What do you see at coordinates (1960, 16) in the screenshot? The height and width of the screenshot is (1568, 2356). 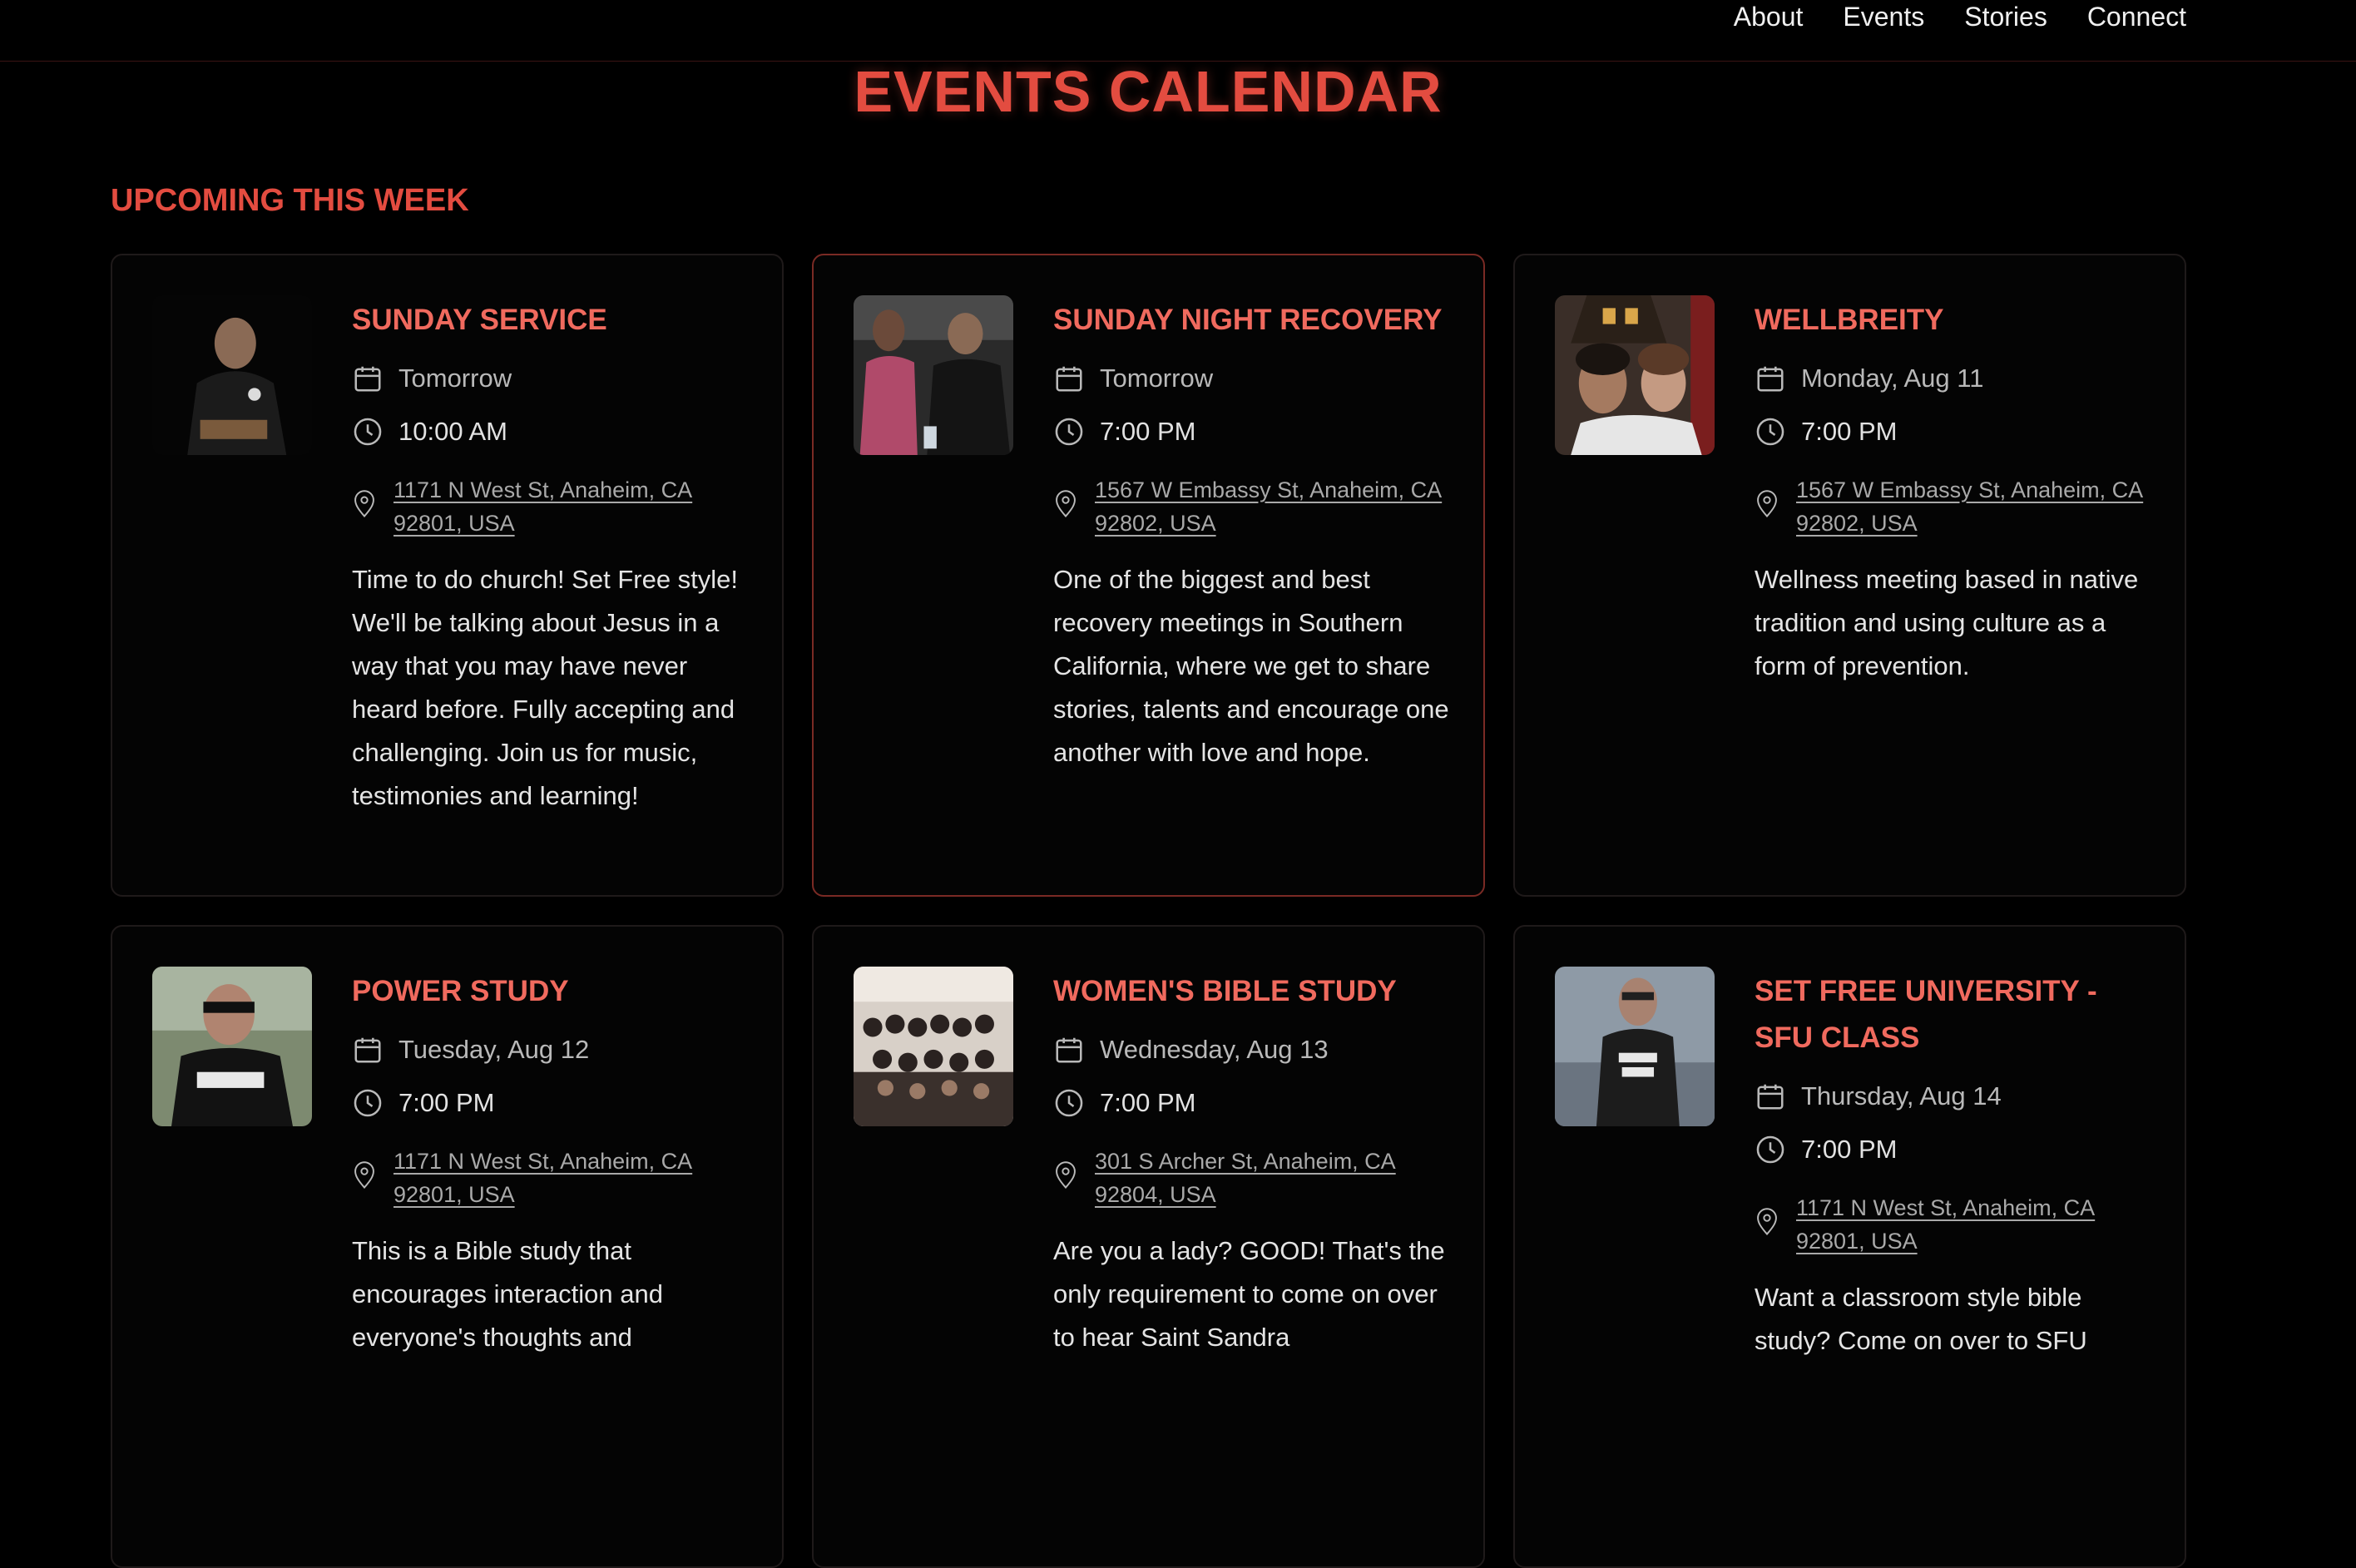 I see `main-nav: About Events Stories Connect` at bounding box center [1960, 16].